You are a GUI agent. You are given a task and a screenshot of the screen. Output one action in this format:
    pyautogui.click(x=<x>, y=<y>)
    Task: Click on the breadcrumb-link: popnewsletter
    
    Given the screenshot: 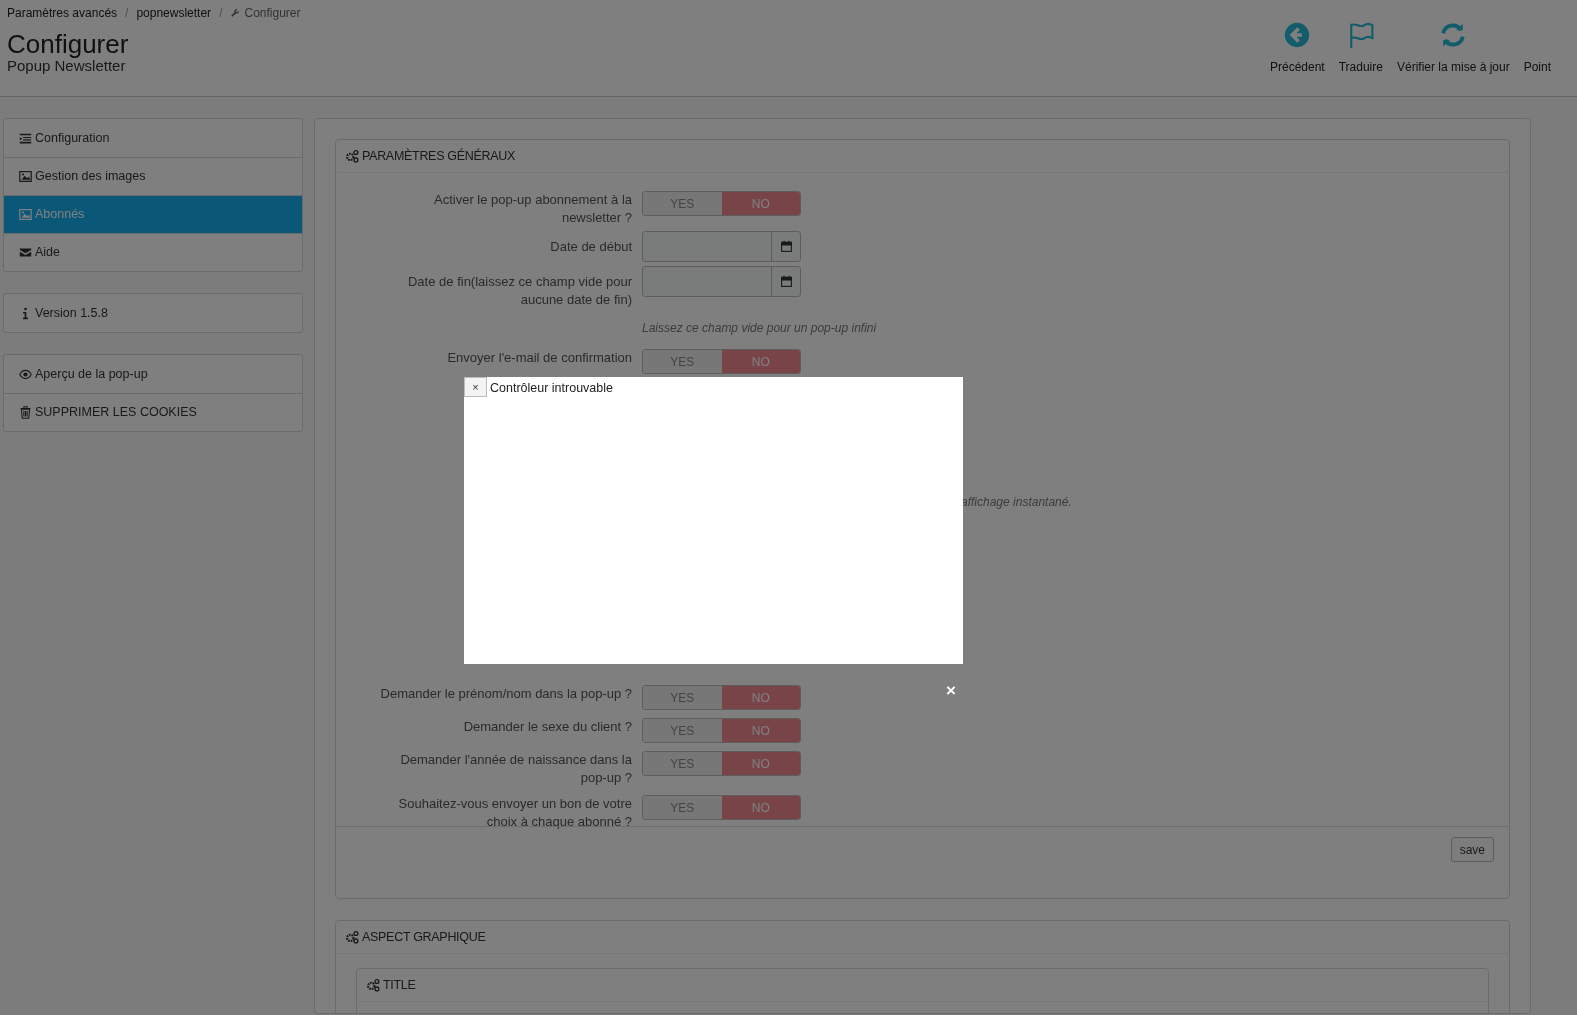 What is the action you would take?
    pyautogui.click(x=174, y=13)
    